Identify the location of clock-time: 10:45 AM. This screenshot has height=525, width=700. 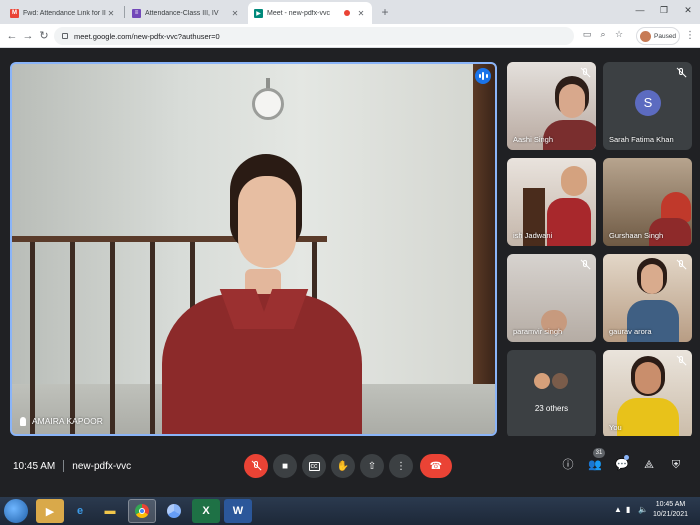
(670, 504).